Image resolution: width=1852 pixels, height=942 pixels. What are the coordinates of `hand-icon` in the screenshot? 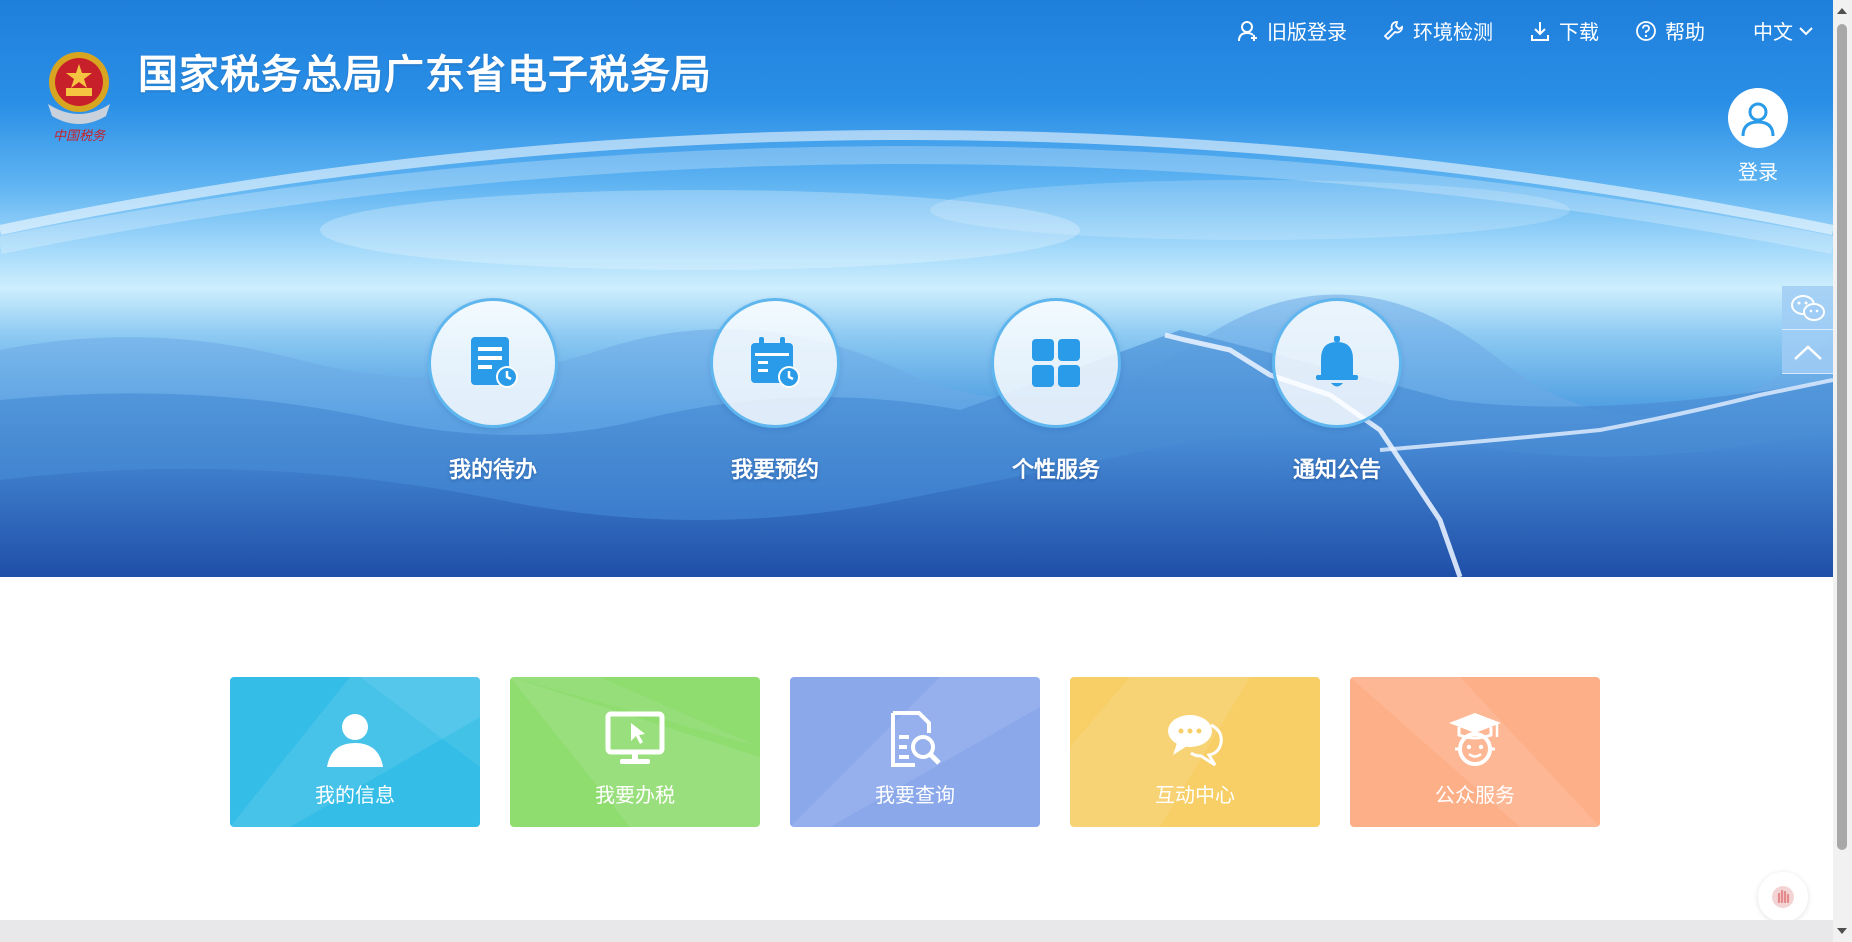 It's located at (1783, 897).